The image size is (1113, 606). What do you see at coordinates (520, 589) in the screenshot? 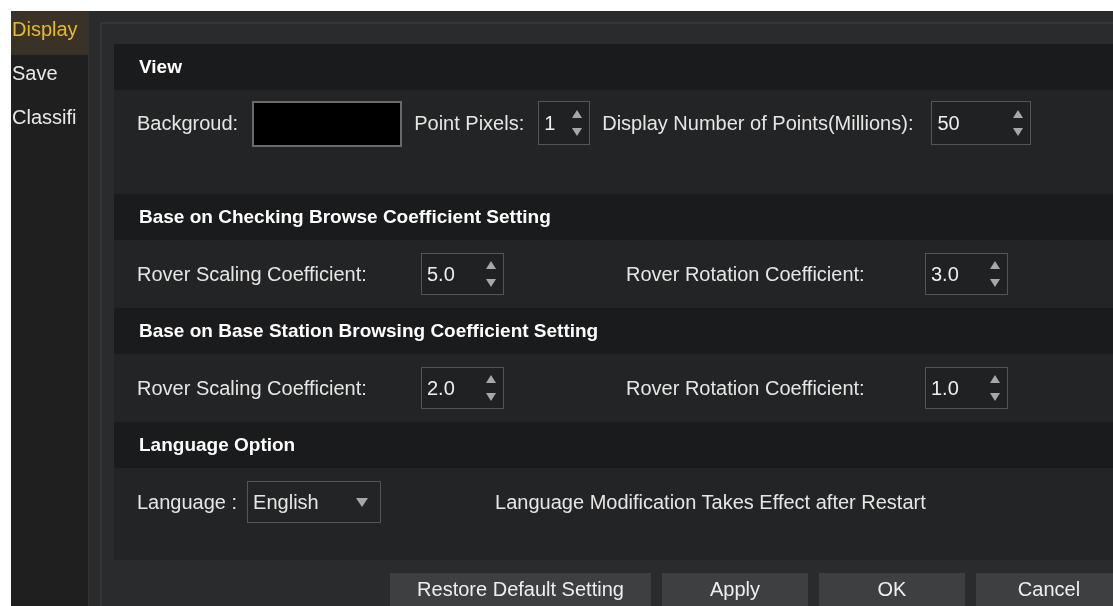
I see `dialog-button: Restore Default Setting` at bounding box center [520, 589].